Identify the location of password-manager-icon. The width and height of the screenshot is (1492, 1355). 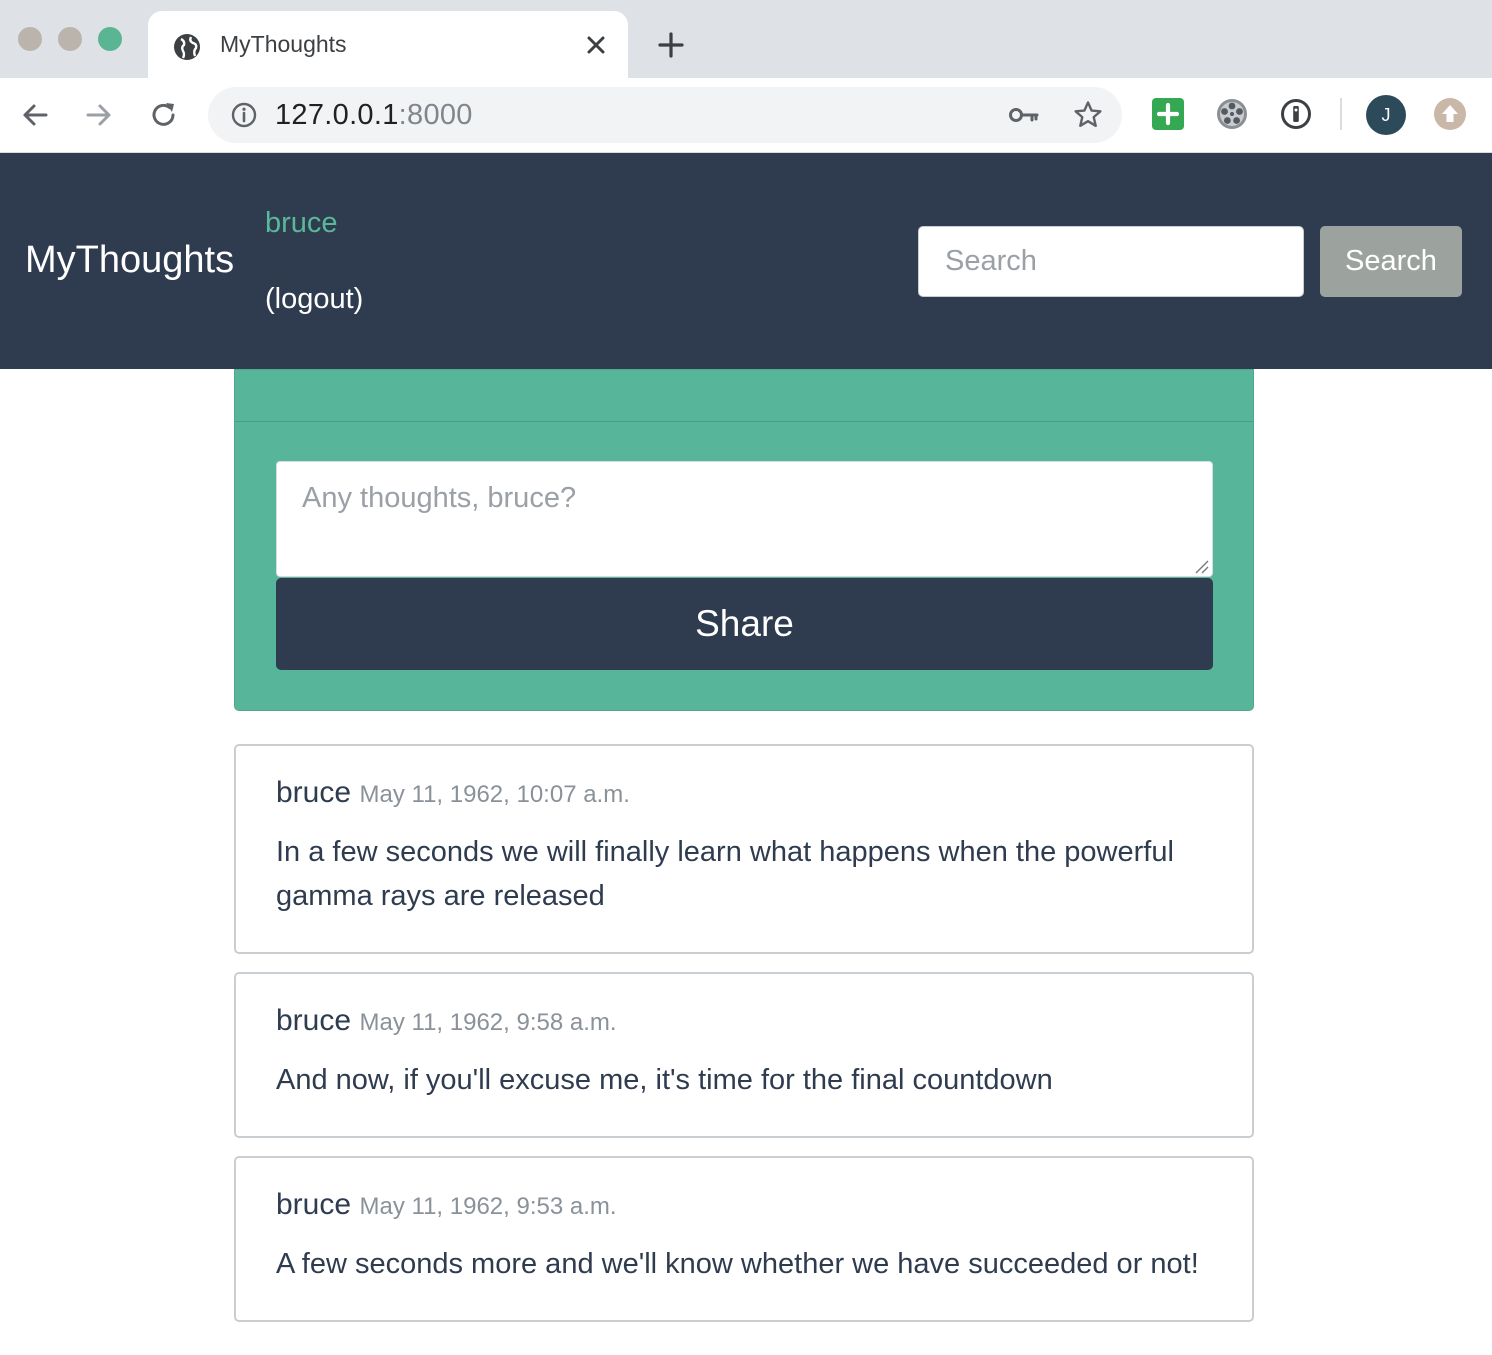
(1296, 114).